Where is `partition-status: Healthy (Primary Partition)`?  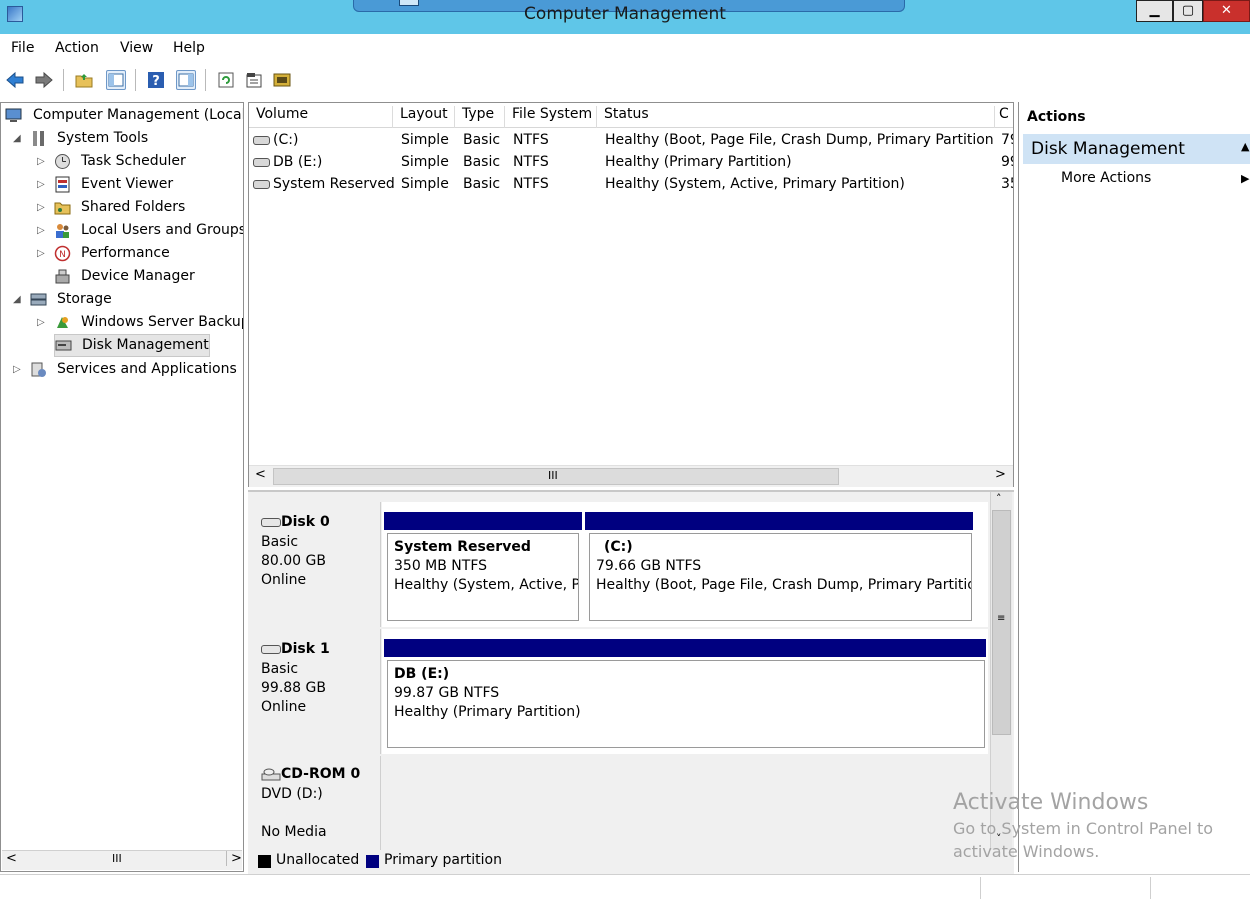 partition-status: Healthy (Primary Partition) is located at coordinates (487, 712).